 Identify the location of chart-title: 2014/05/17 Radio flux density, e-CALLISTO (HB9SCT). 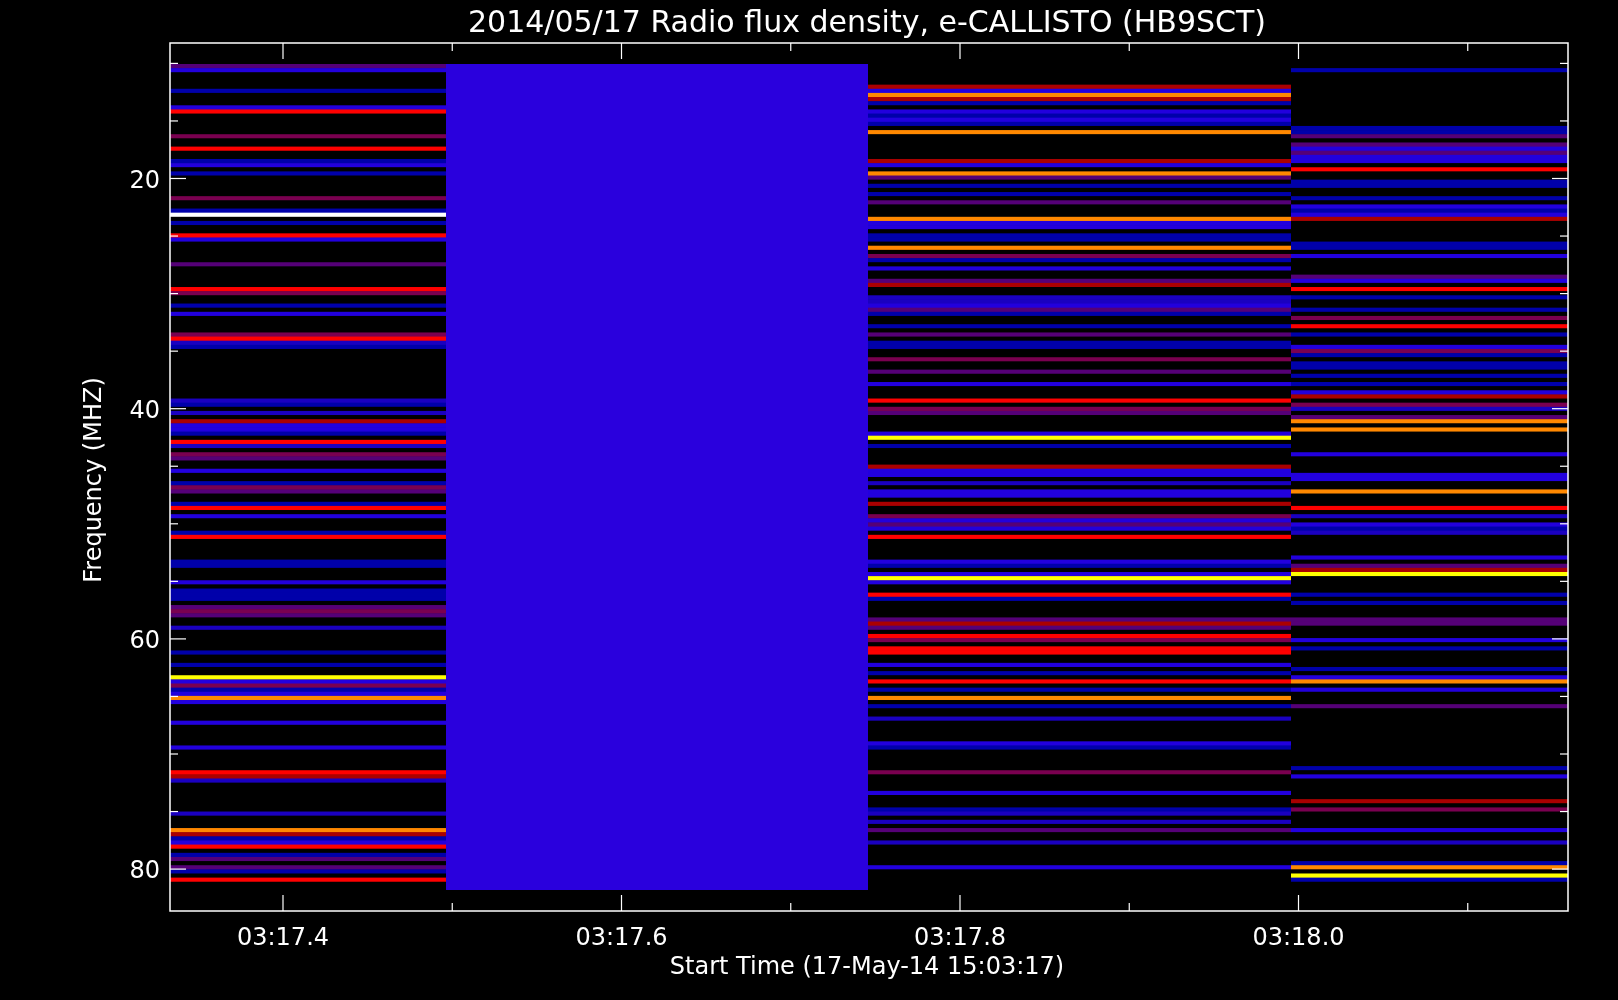
(867, 21).